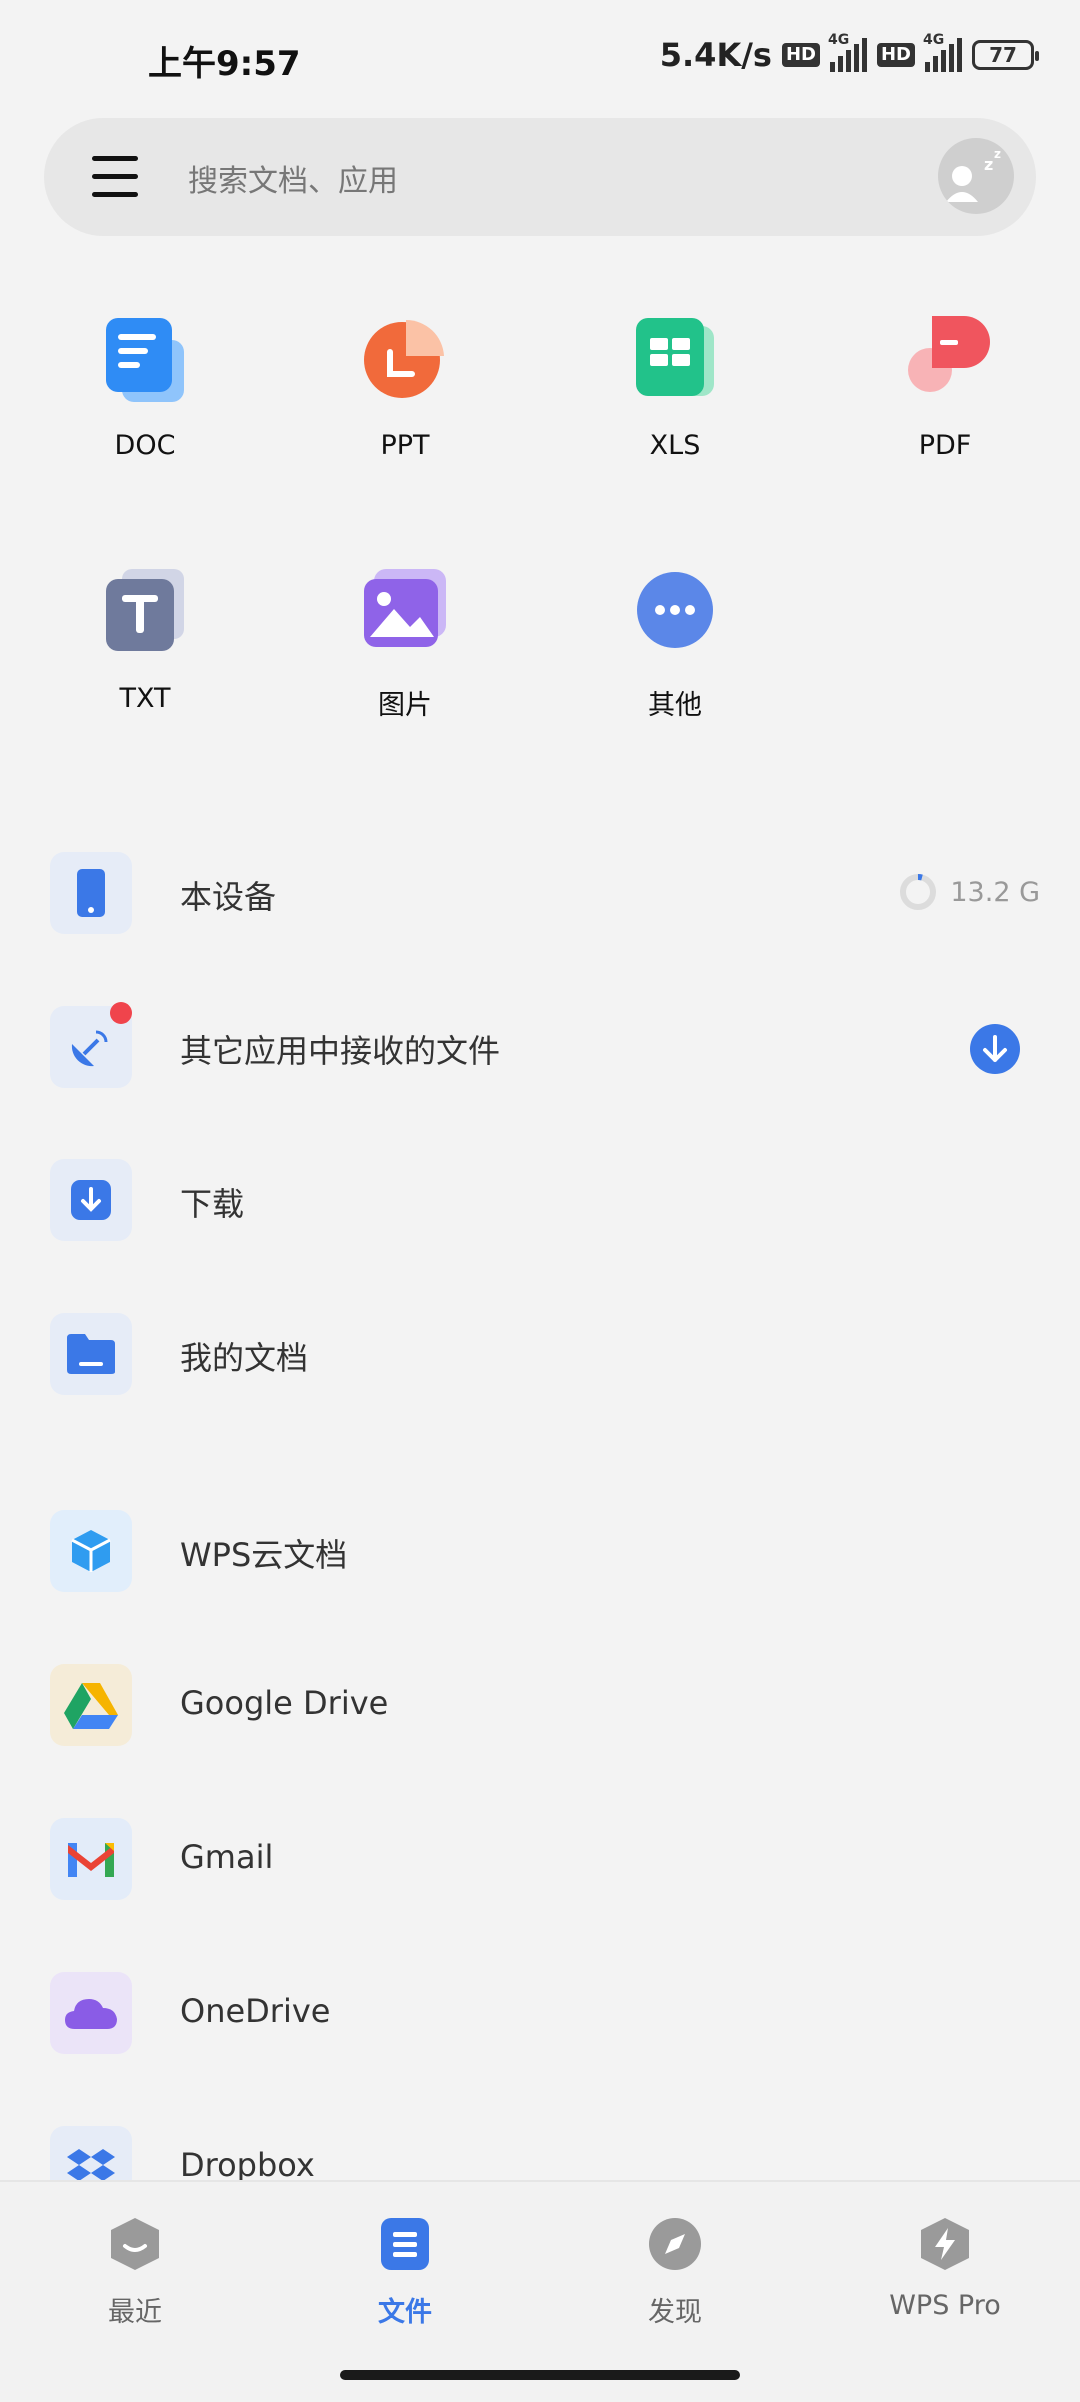  Describe the element at coordinates (895, 55) in the screenshot. I see `hd-badge-2: HD` at that location.